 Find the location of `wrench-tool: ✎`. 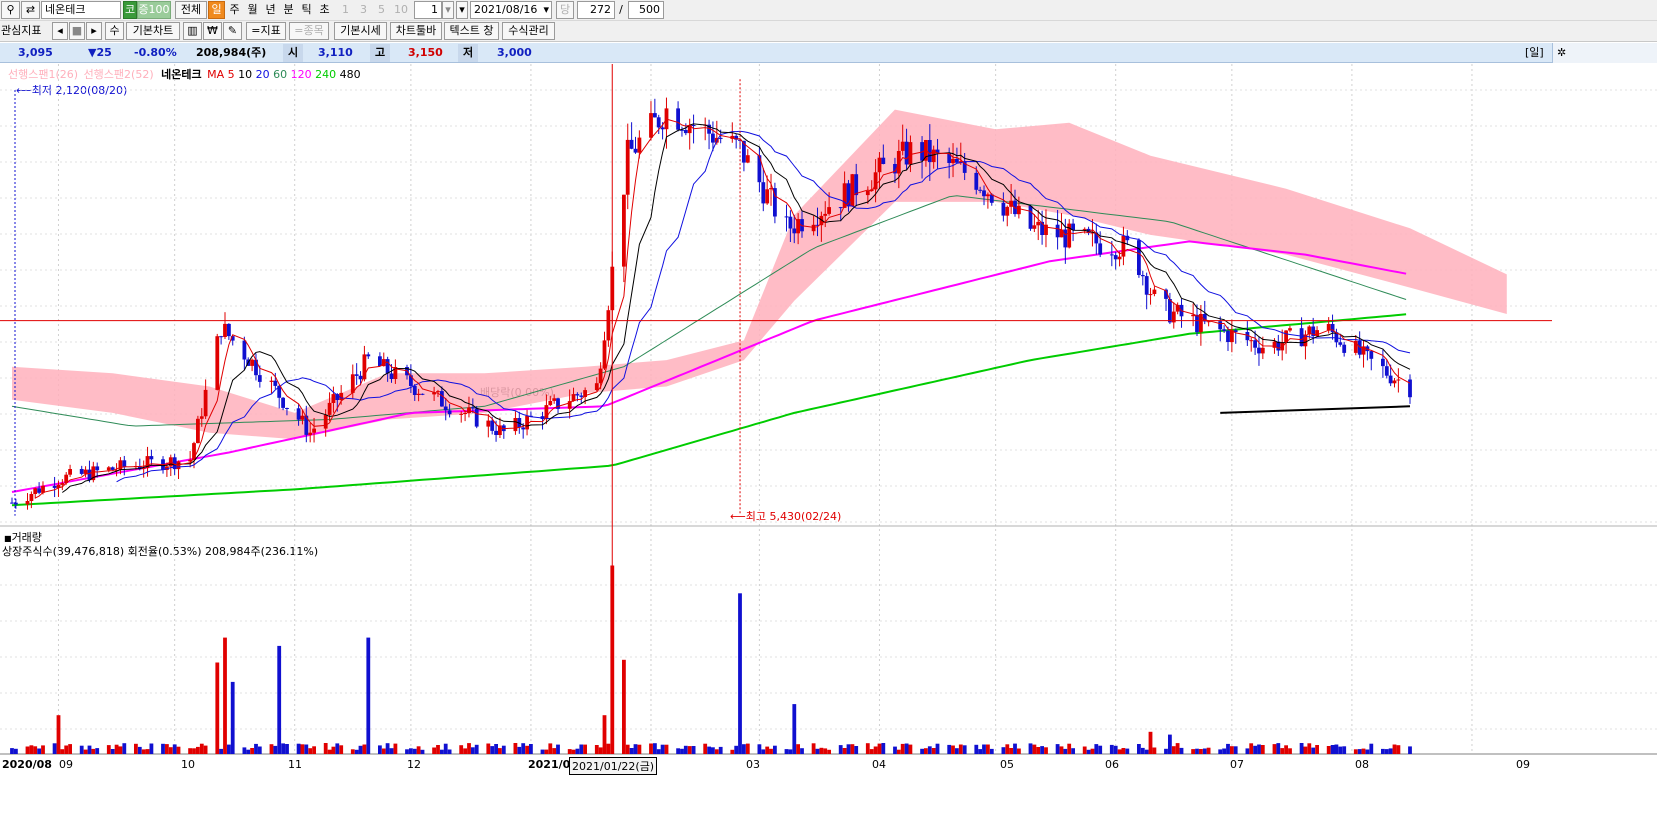

wrench-tool: ✎ is located at coordinates (232, 31).